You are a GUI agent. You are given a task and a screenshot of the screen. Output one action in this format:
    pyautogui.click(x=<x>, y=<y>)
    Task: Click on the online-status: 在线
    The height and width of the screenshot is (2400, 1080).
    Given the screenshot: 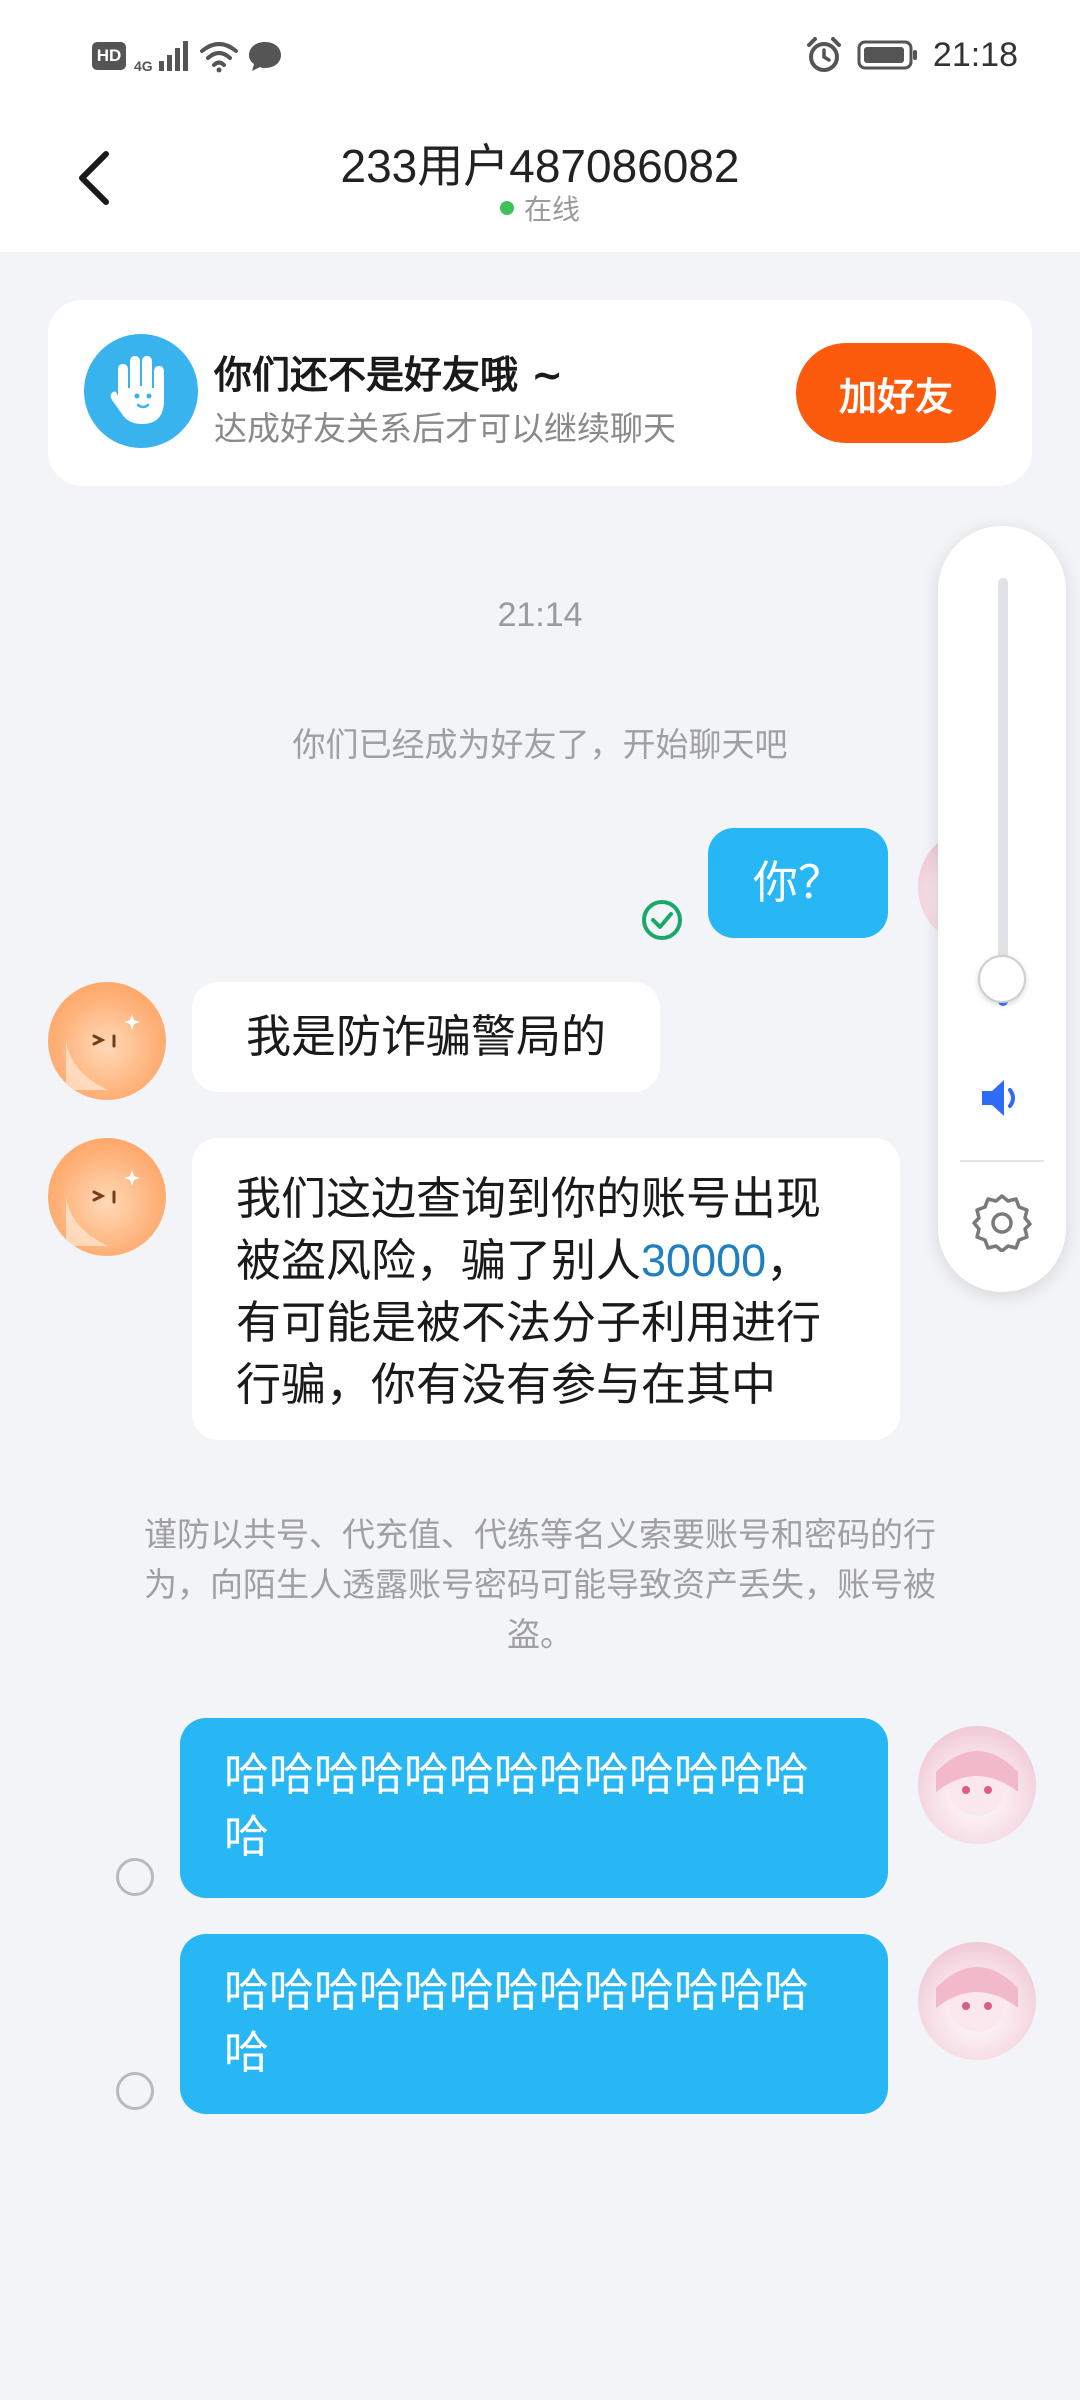 What is the action you would take?
    pyautogui.click(x=540, y=208)
    